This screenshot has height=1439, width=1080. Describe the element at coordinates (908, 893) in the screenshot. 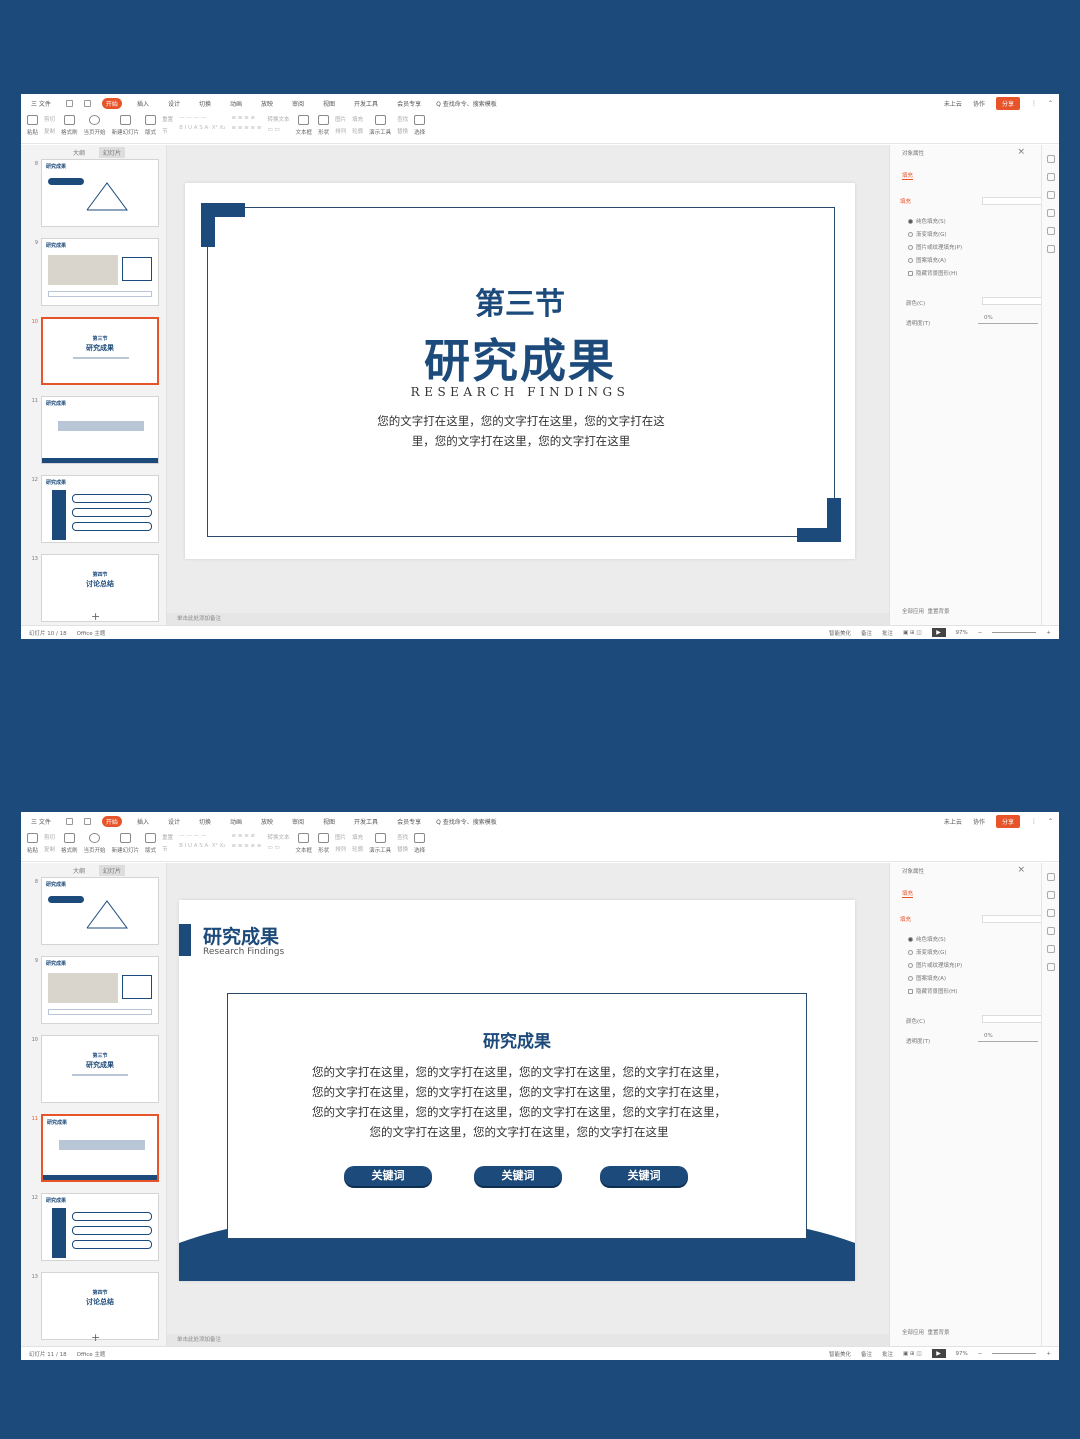

I see `tab-fill: 填充` at that location.